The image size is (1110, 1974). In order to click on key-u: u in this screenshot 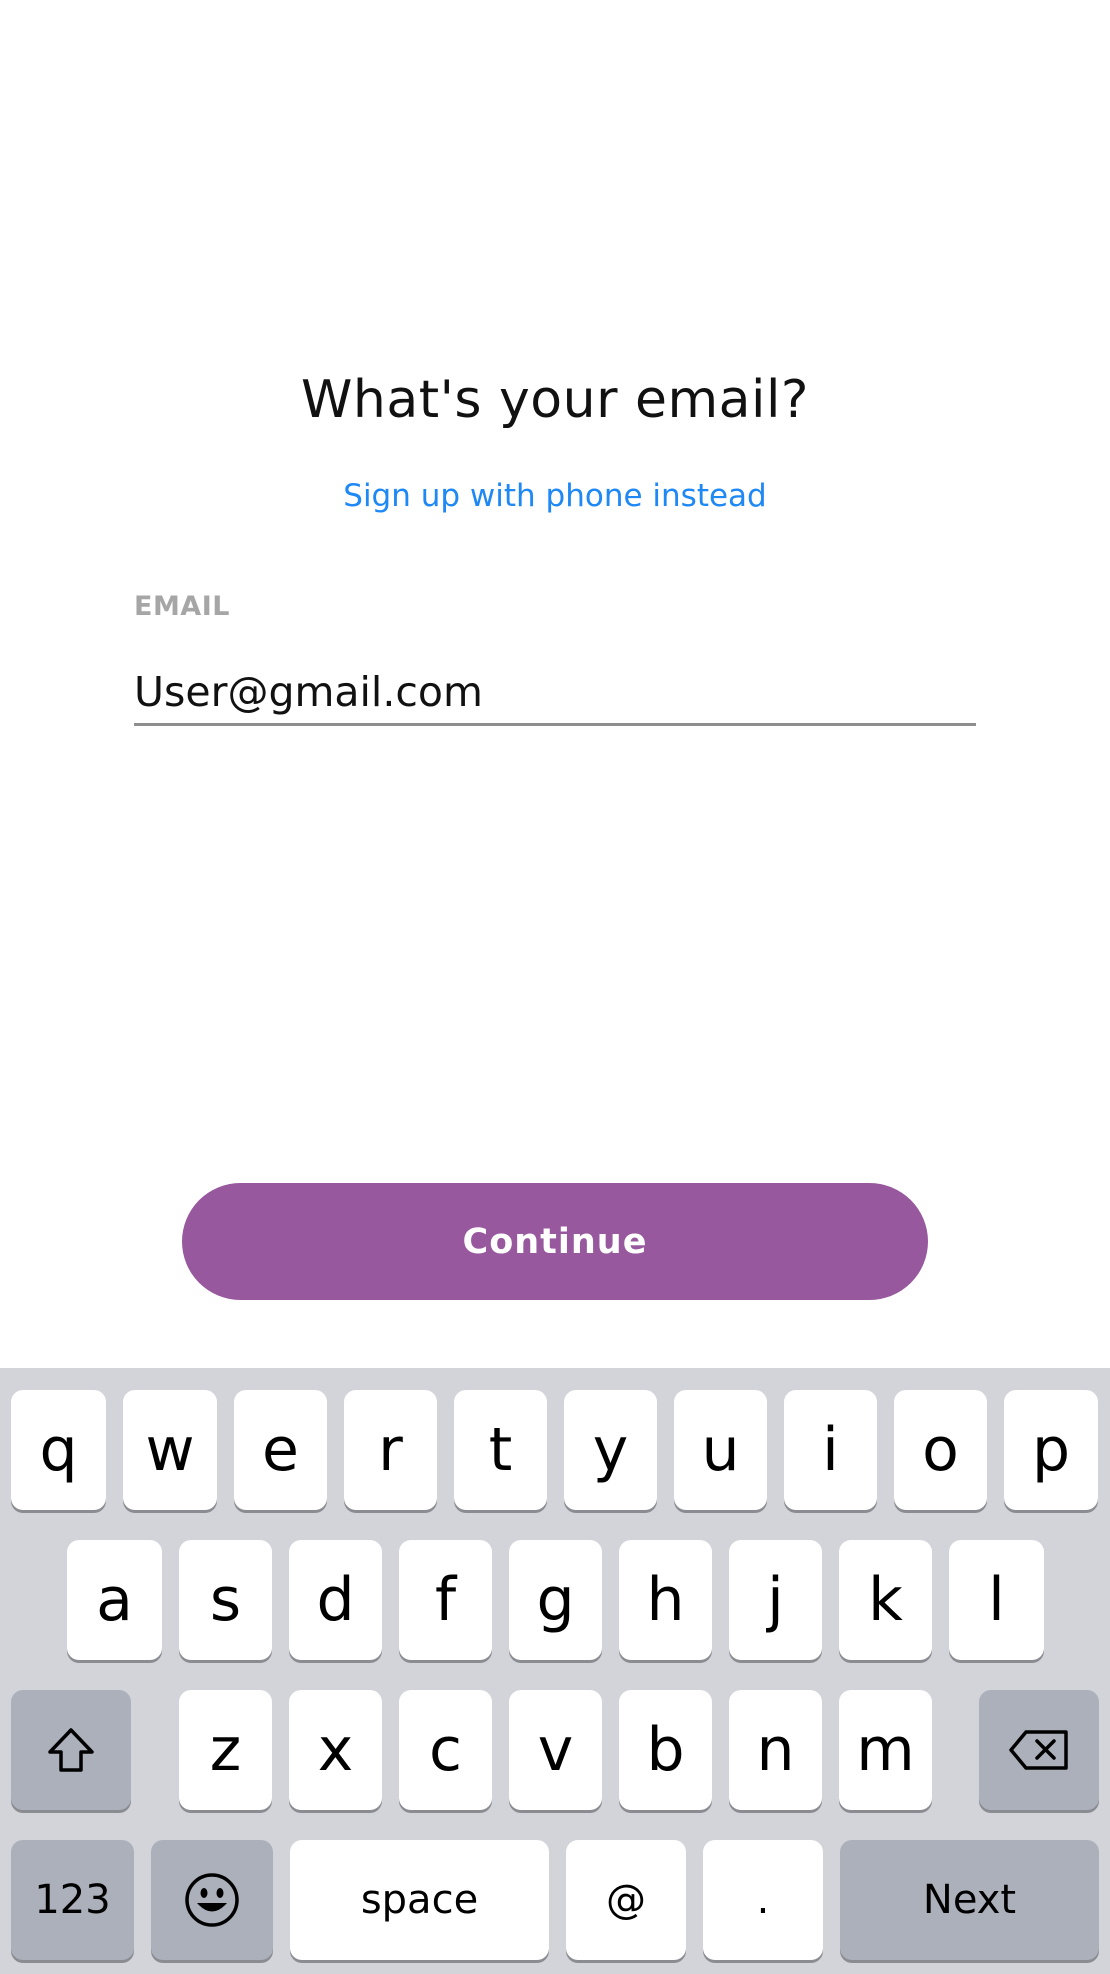, I will do `click(720, 1450)`.